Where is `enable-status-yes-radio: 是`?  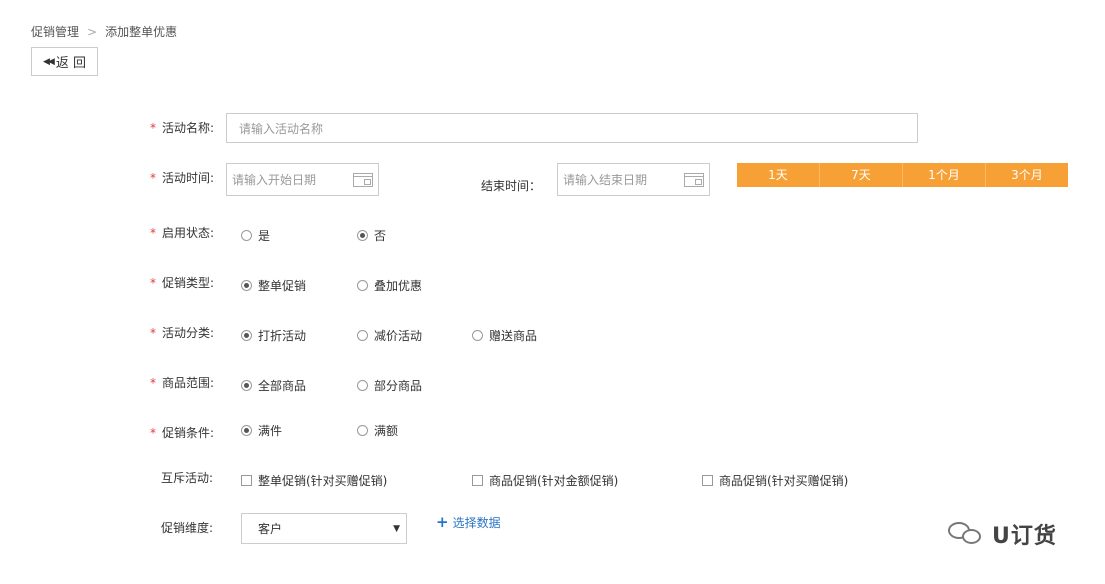 enable-status-yes-radio: 是 is located at coordinates (255, 235).